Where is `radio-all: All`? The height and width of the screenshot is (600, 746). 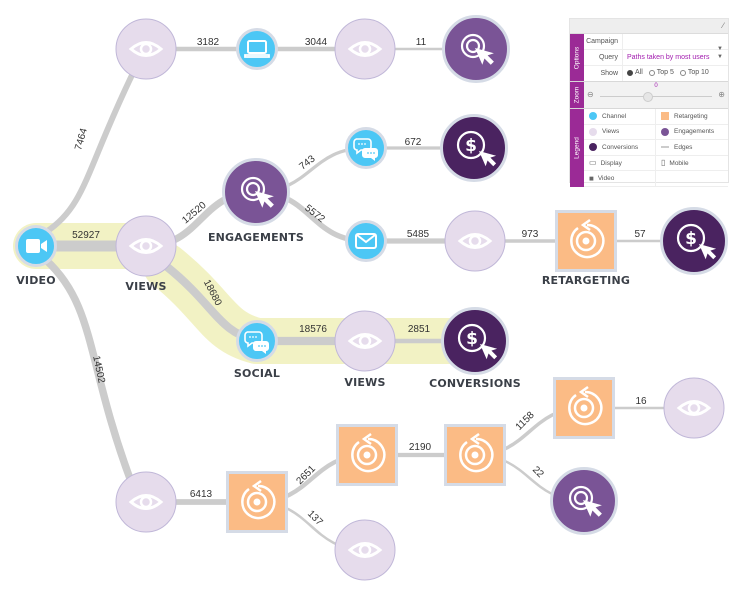 radio-all: All is located at coordinates (635, 72).